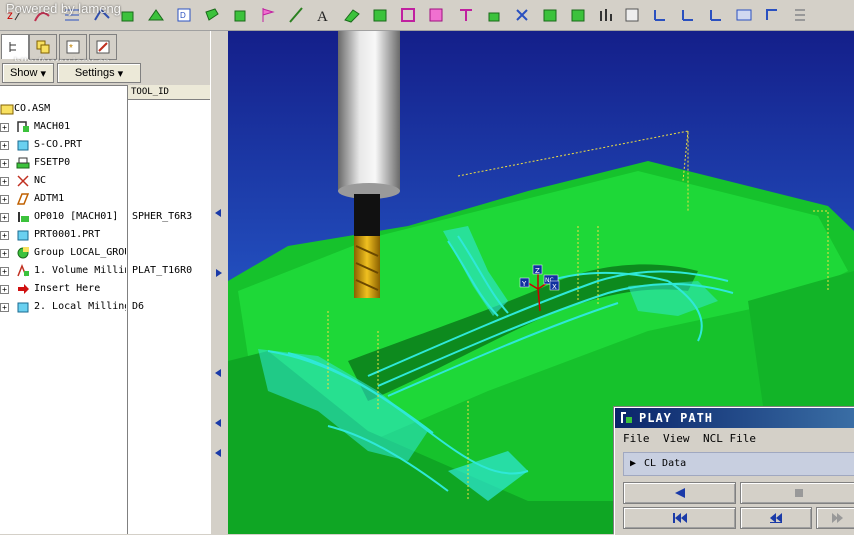  What do you see at coordinates (367, 216) in the screenshot?
I see `tool-holder` at bounding box center [367, 216].